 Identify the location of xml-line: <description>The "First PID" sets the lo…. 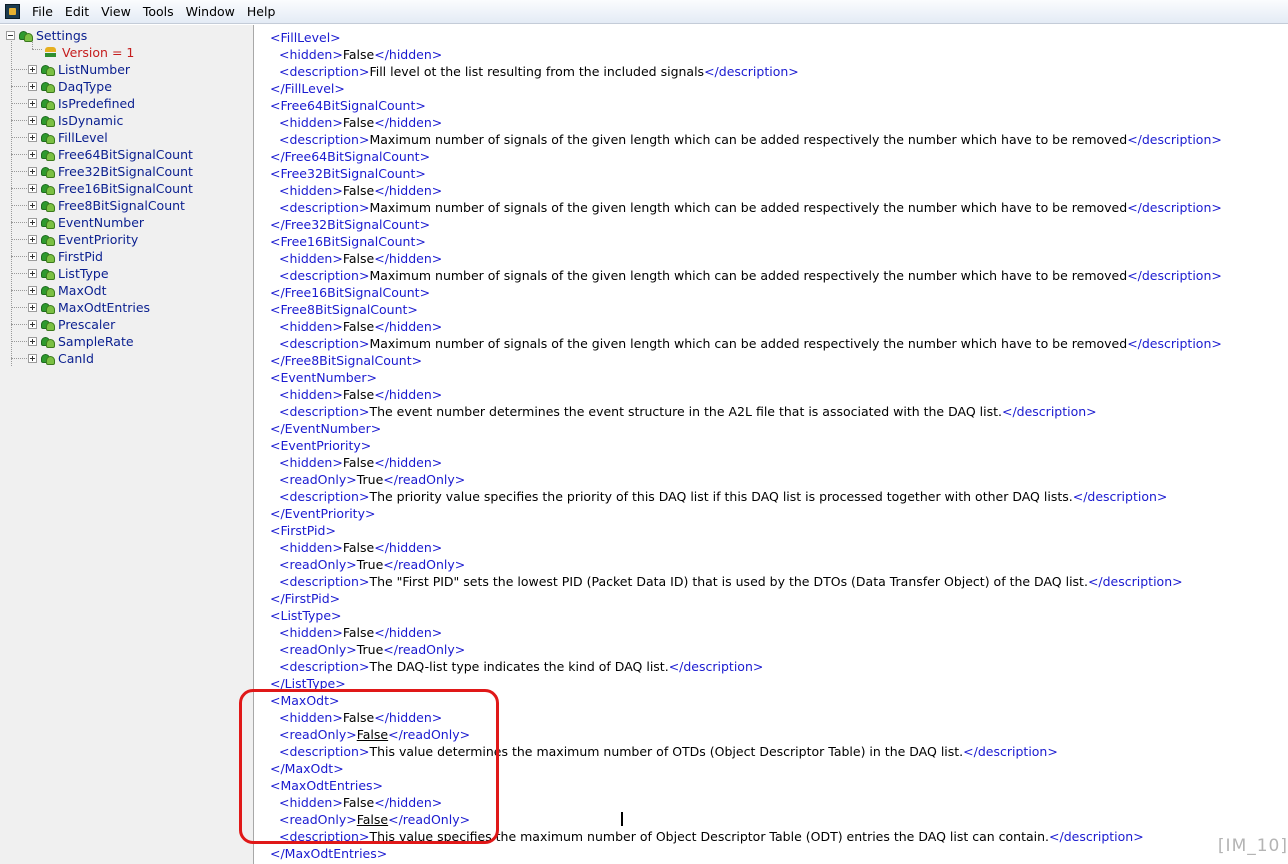
(731, 581).